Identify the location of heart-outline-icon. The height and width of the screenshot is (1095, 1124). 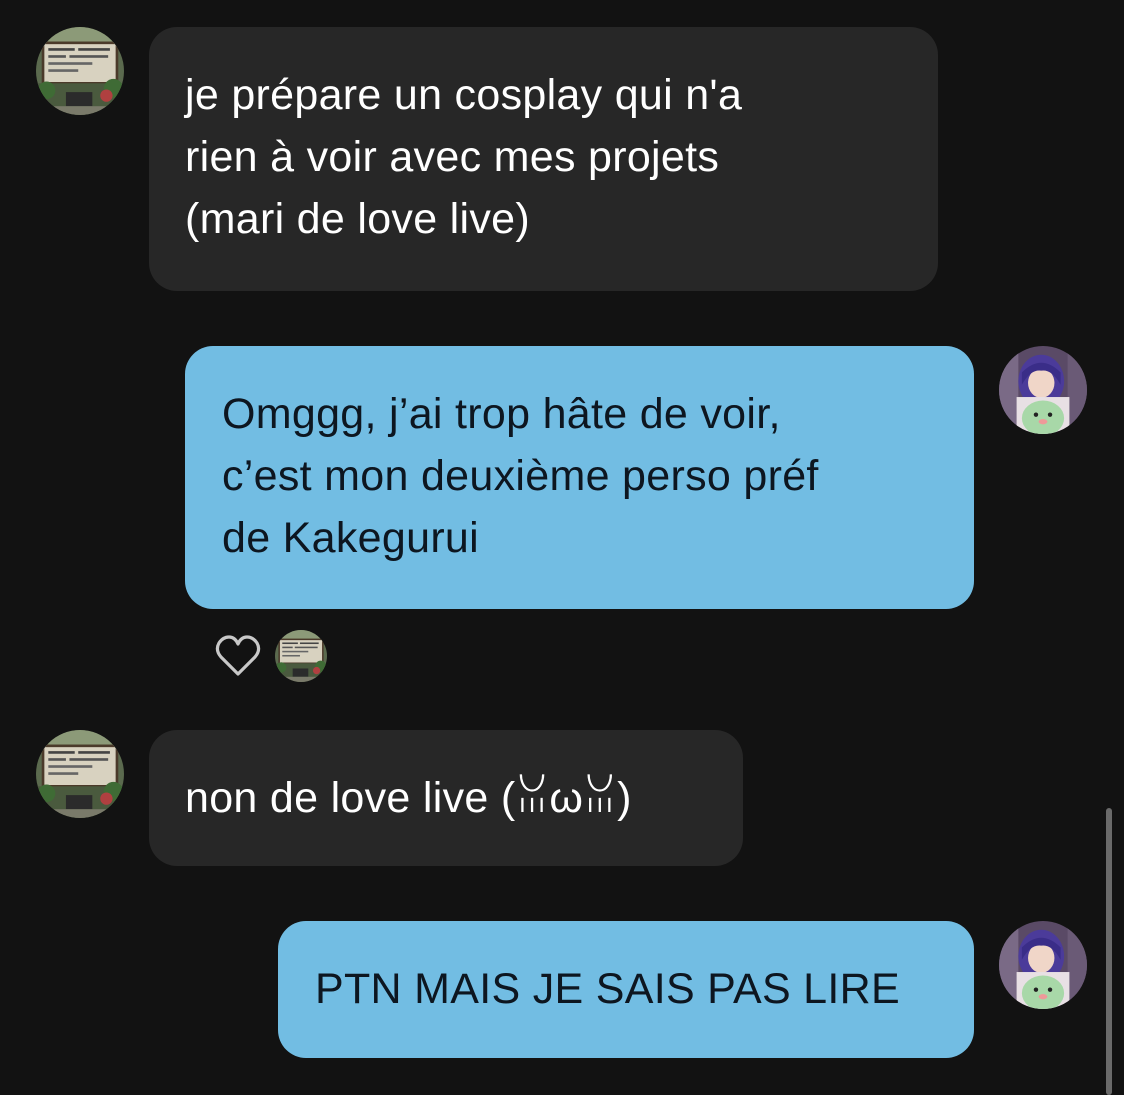
(238, 656).